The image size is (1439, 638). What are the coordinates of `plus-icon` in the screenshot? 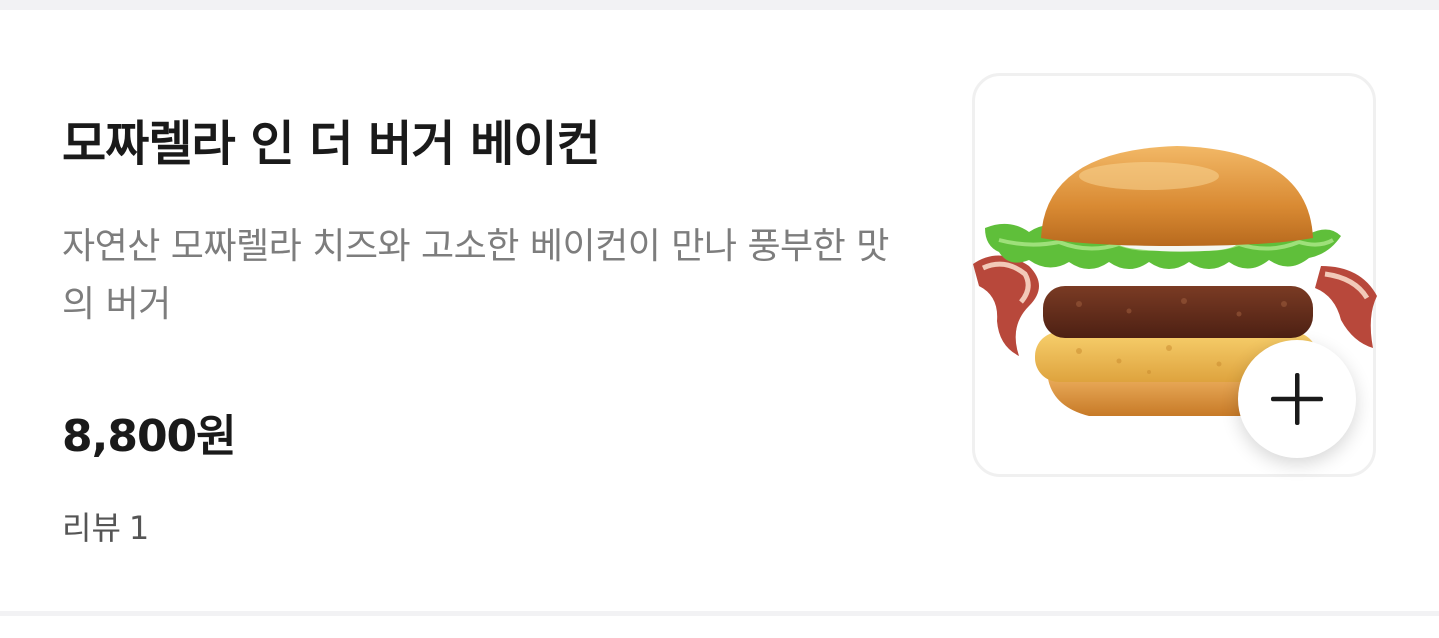 It's located at (1297, 399).